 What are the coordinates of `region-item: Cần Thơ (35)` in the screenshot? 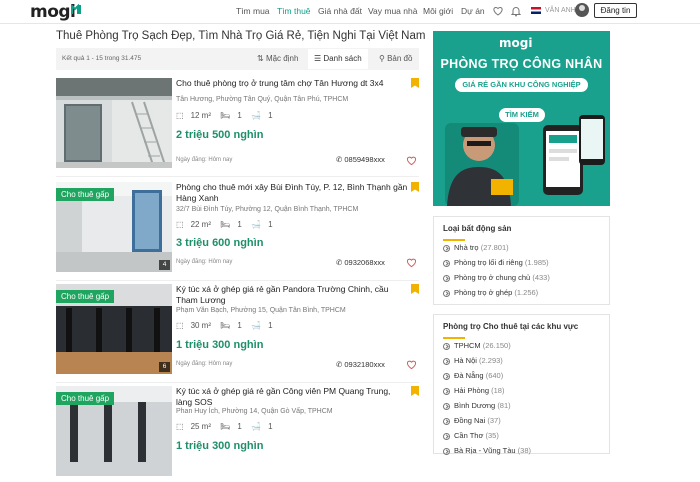 It's located at (471, 435).